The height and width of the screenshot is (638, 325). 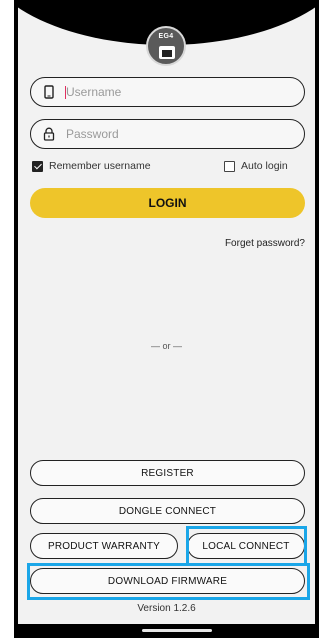 What do you see at coordinates (37, 166) in the screenshot?
I see `remember-username-checkbox` at bounding box center [37, 166].